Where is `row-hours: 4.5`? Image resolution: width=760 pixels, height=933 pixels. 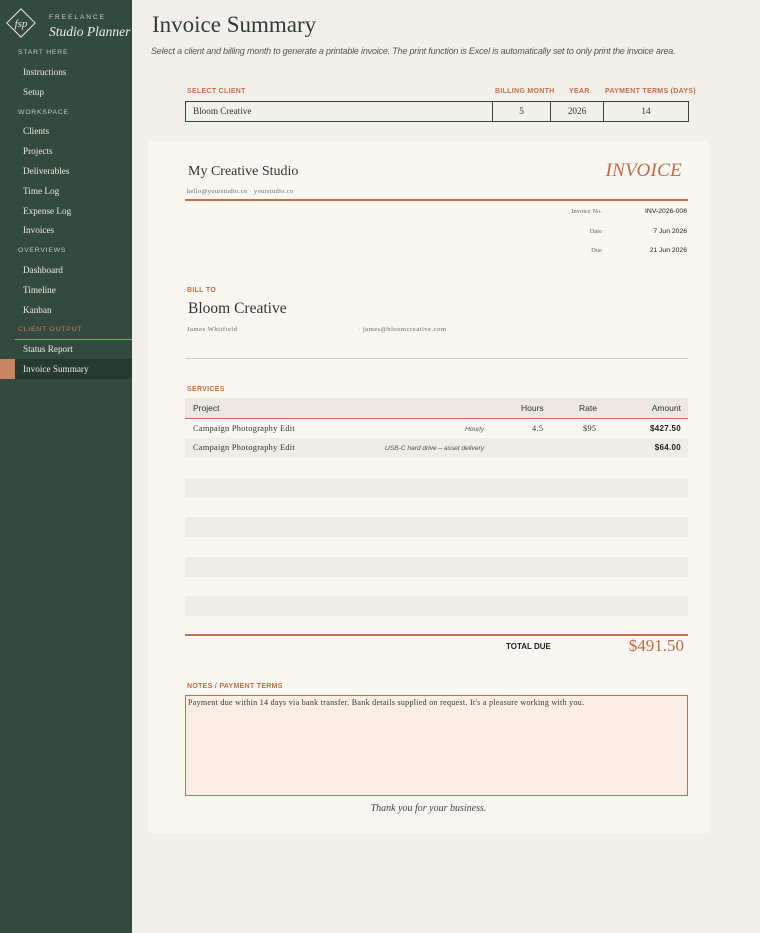 row-hours: 4.5 is located at coordinates (538, 428).